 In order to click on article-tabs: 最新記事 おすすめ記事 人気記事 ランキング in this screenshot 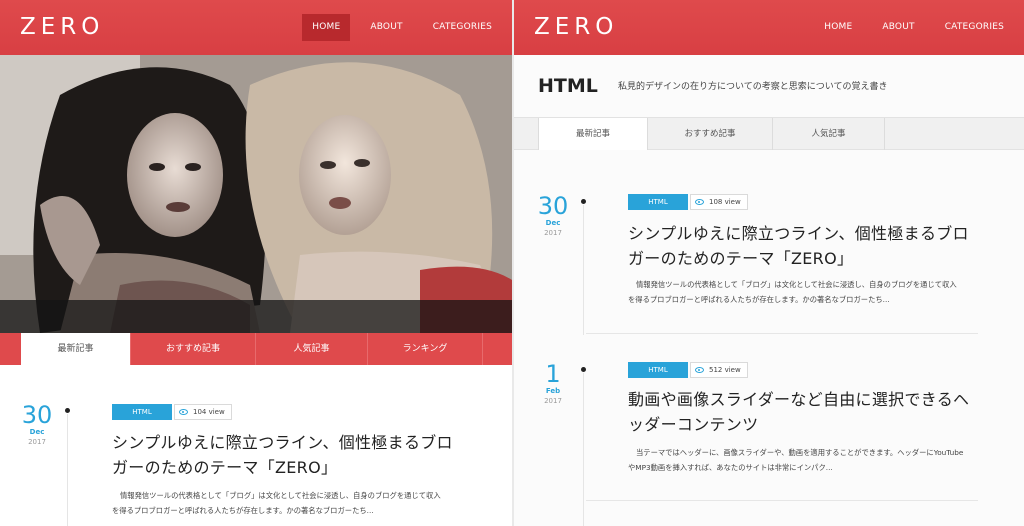, I will do `click(256, 349)`.